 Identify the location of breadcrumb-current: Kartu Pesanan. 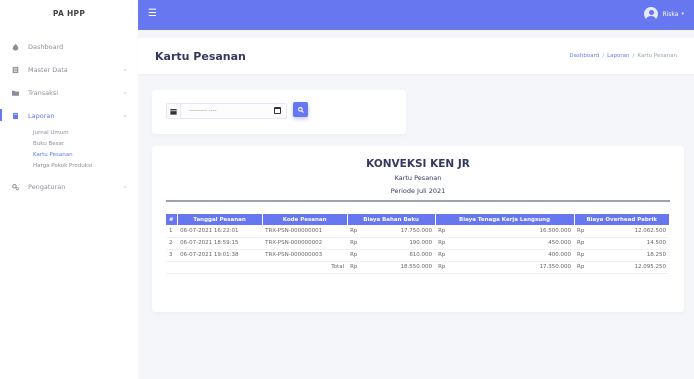
(657, 56).